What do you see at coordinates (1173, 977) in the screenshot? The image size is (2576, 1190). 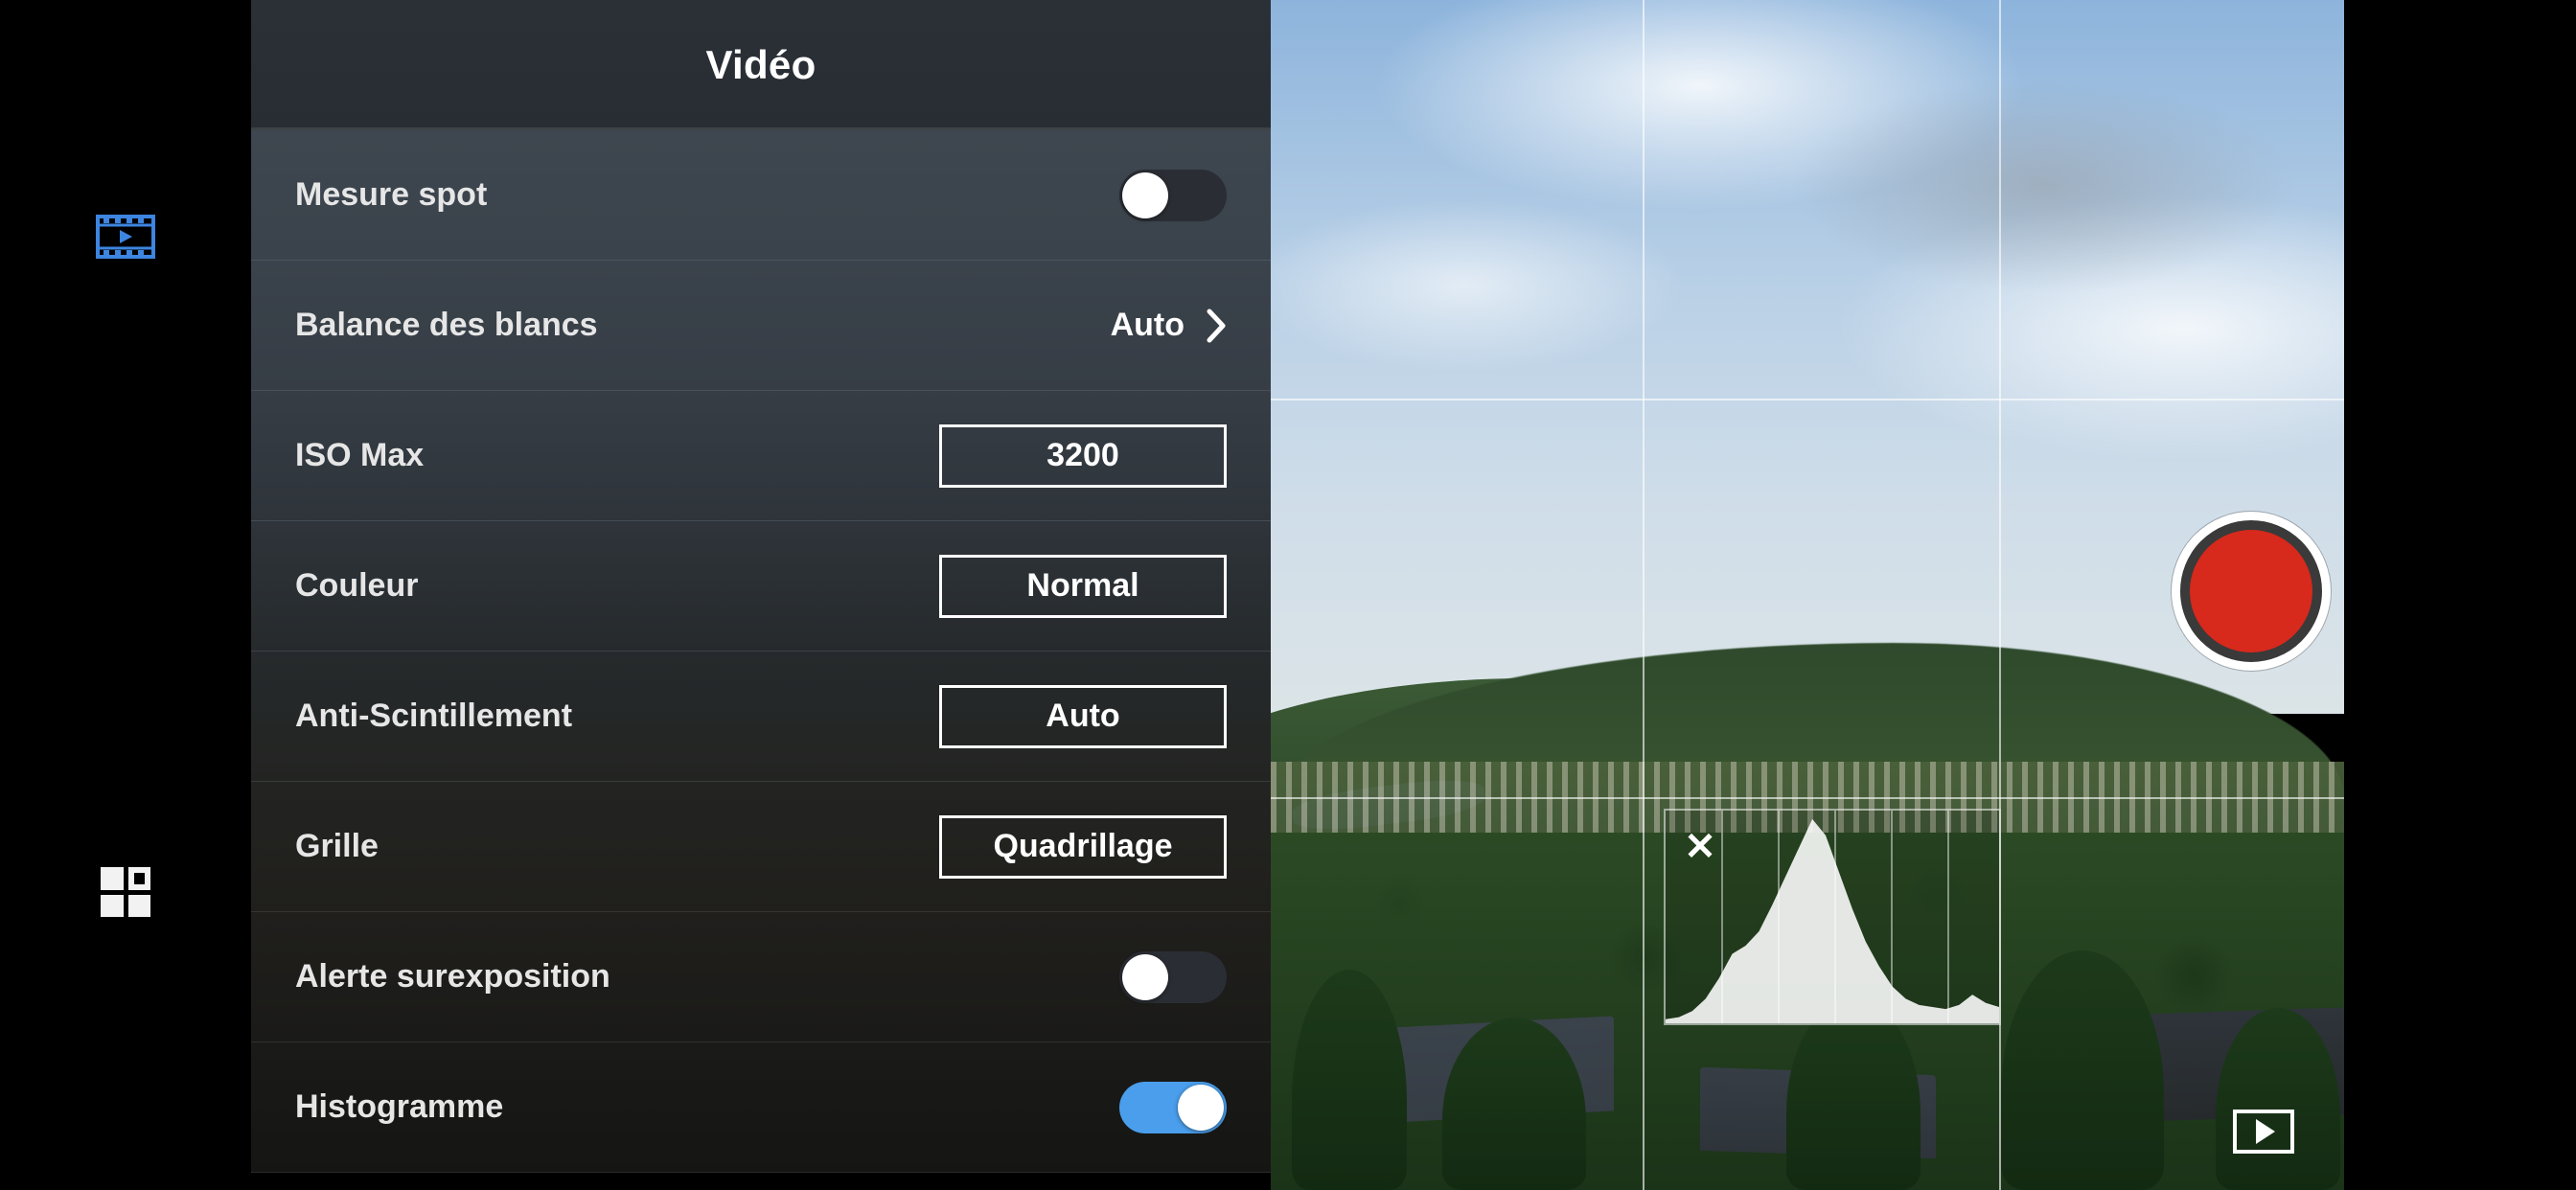 I see `toggle-alerte-surexposition` at bounding box center [1173, 977].